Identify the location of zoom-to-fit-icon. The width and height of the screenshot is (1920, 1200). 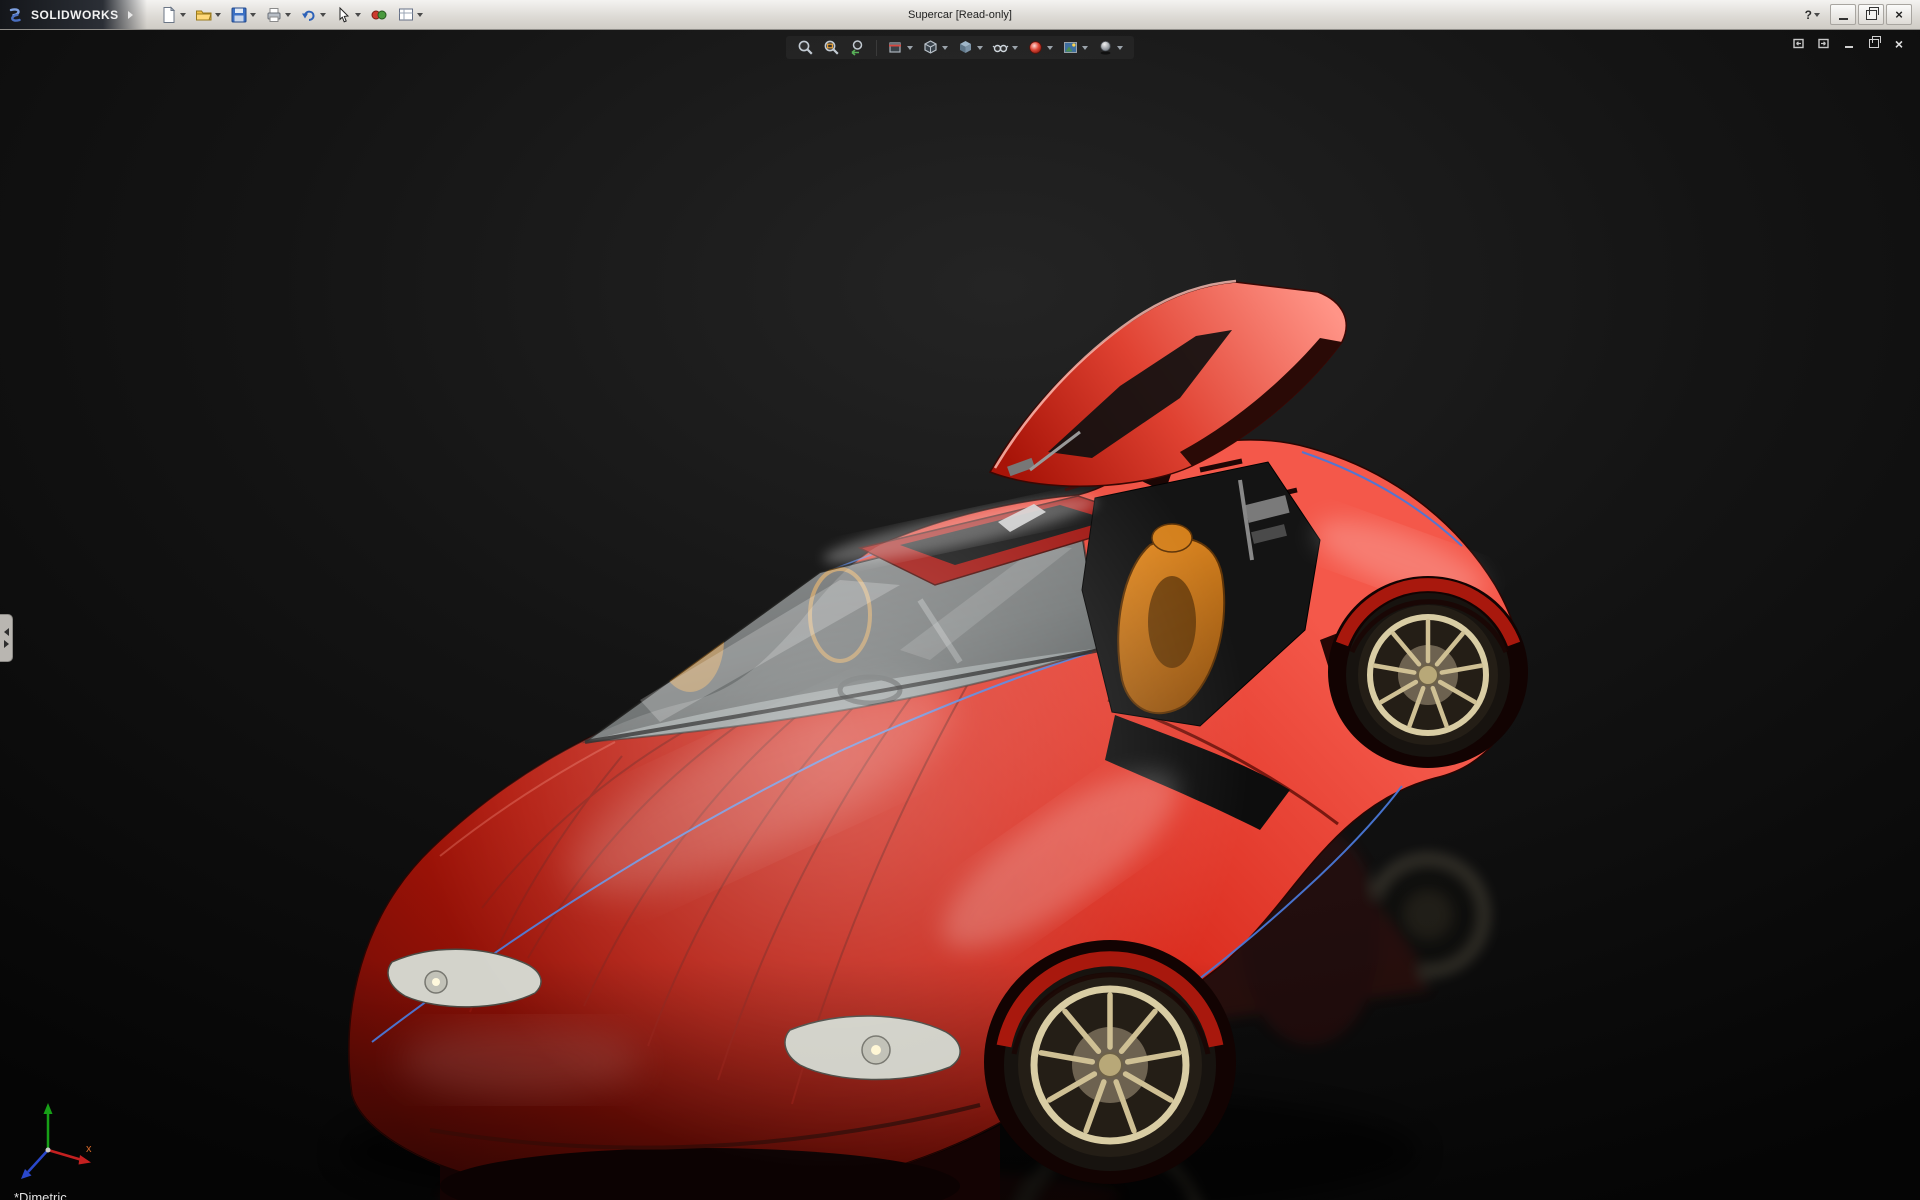
(805, 47).